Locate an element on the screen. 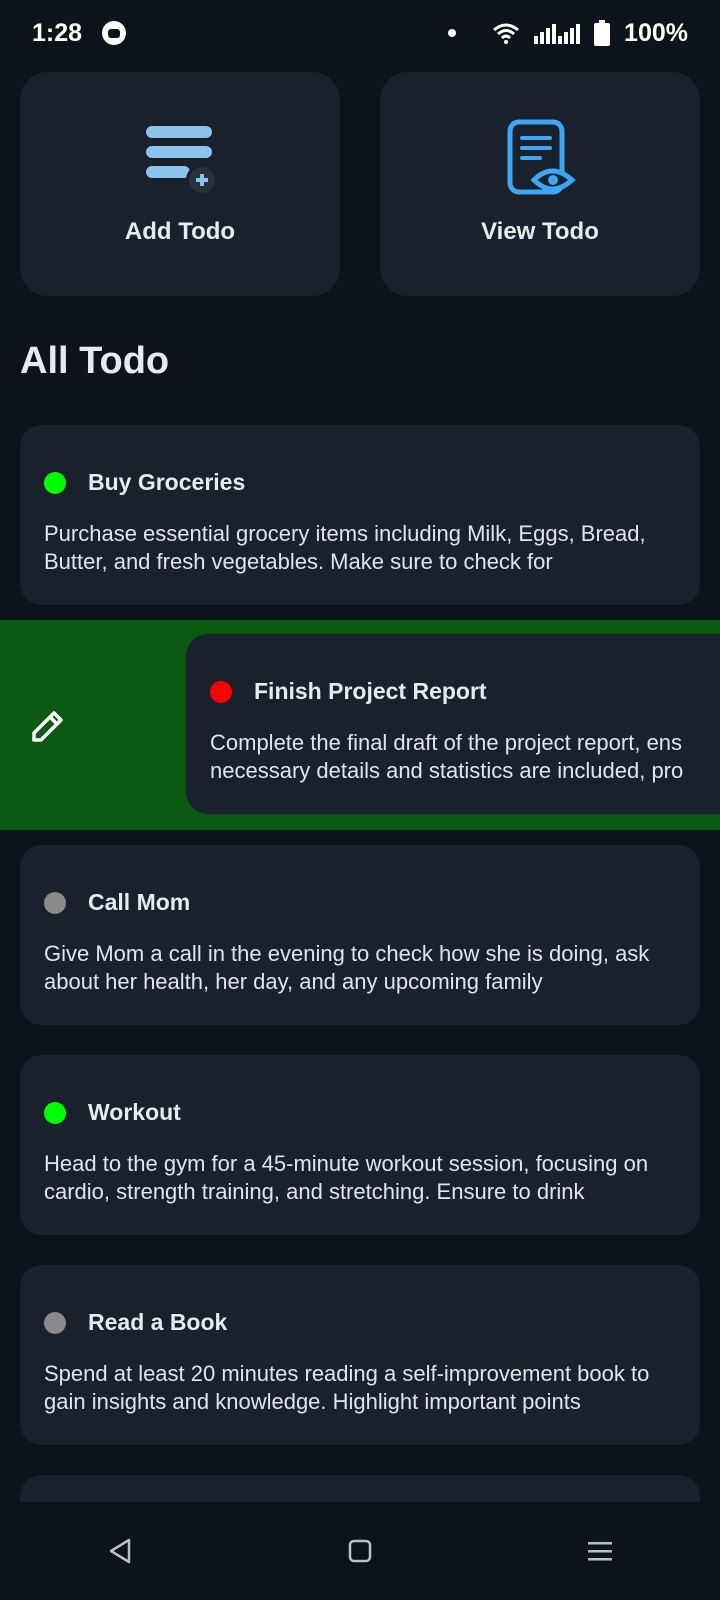 The width and height of the screenshot is (720, 1600). battery-icon is located at coordinates (602, 33).